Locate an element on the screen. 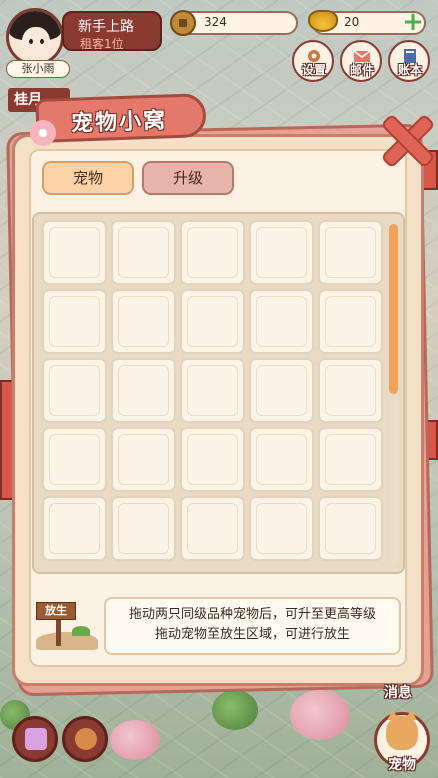 Image resolution: width=438 pixels, height=778 pixels. event-button is located at coordinates (85, 739).